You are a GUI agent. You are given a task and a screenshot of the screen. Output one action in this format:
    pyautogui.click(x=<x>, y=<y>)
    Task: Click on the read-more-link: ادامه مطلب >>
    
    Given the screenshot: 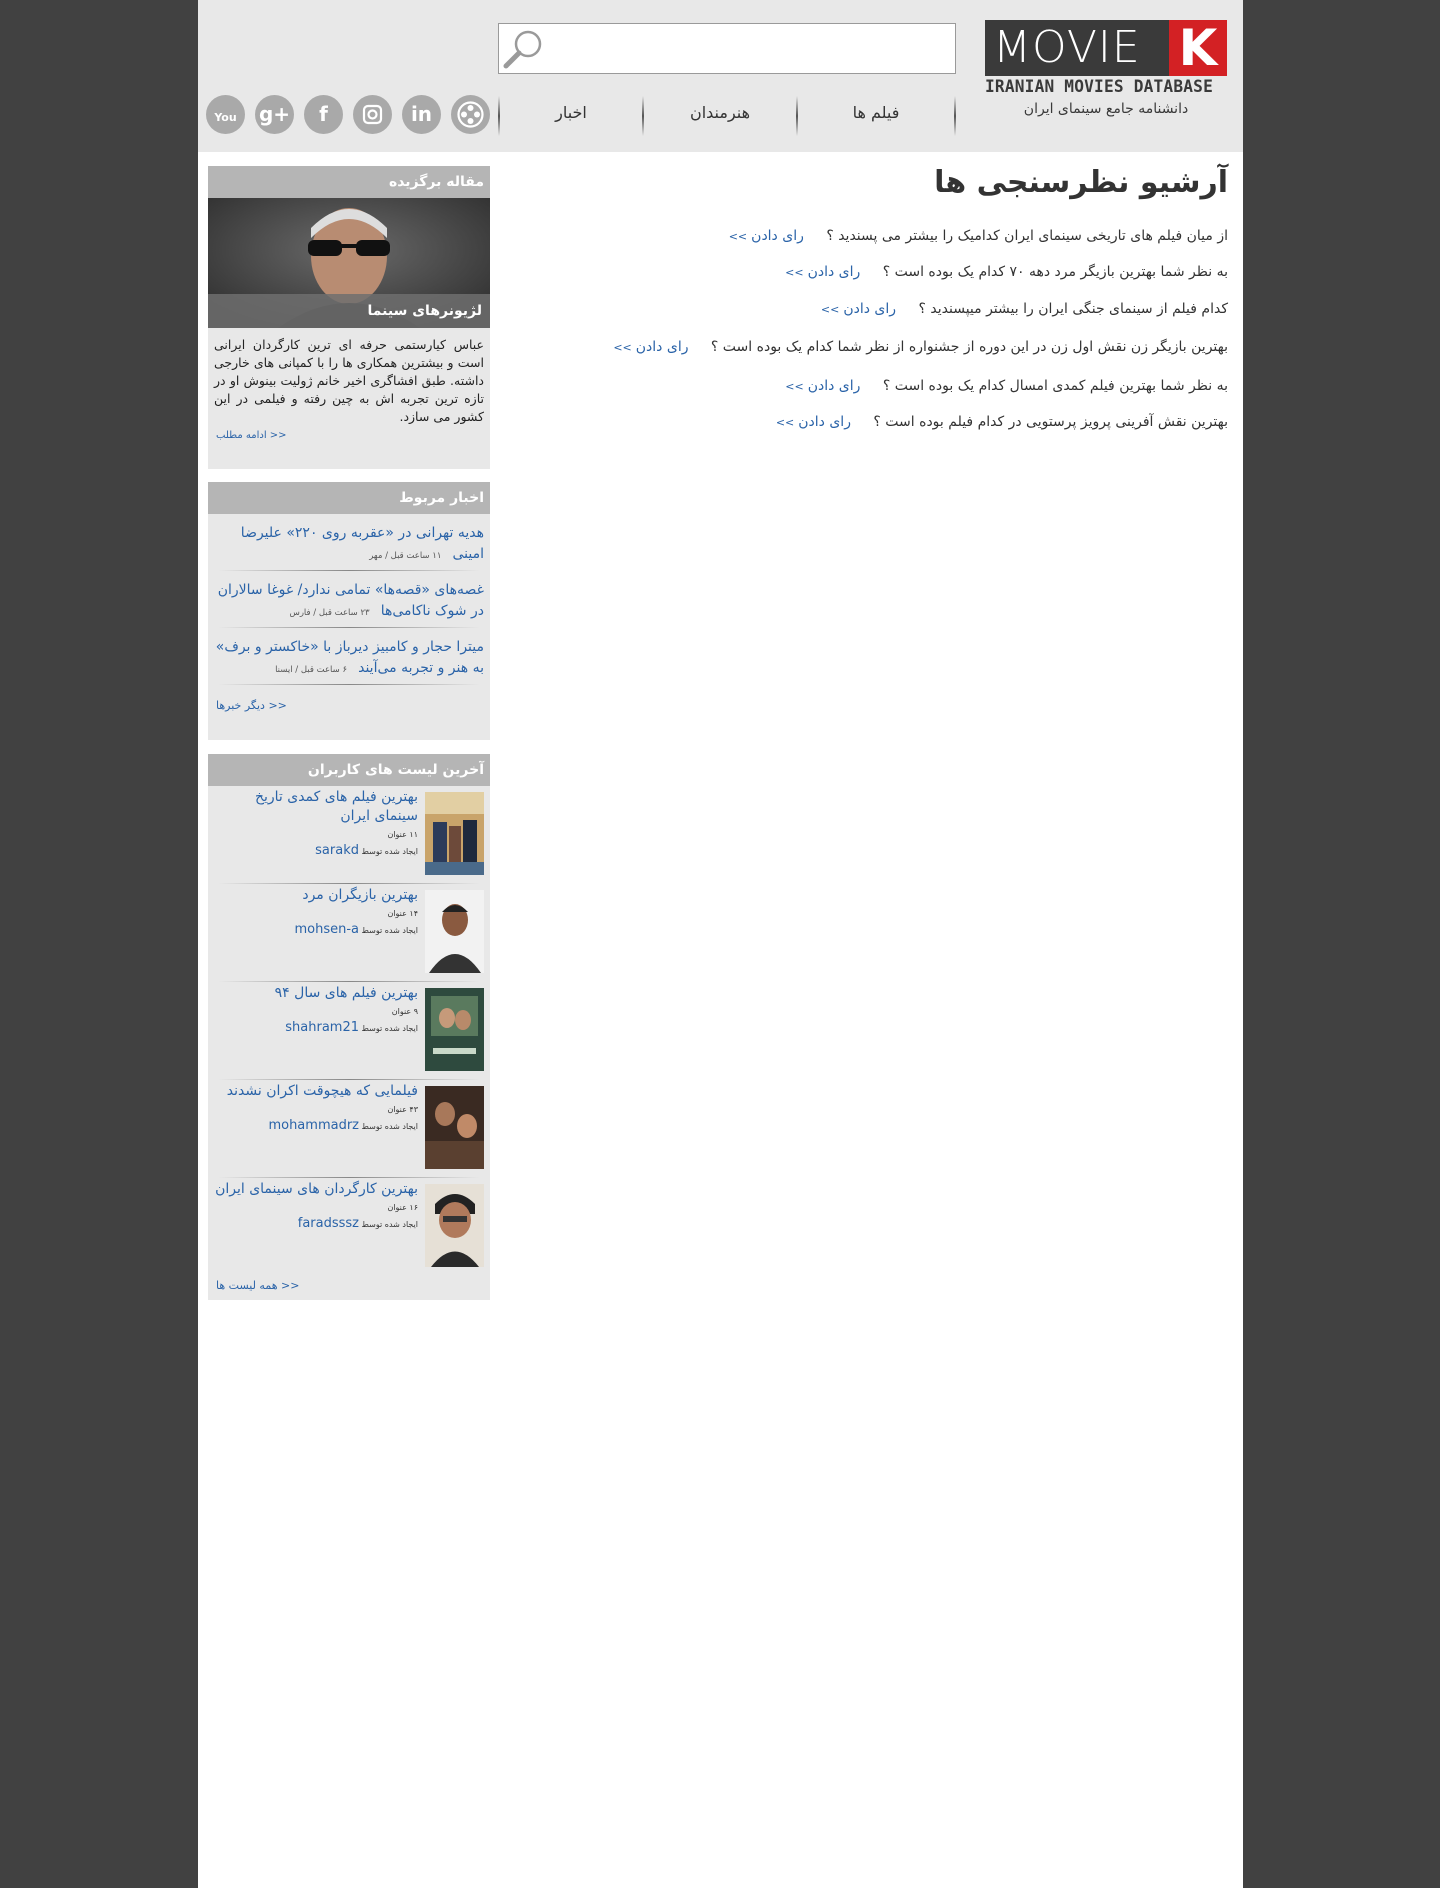 What is the action you would take?
    pyautogui.click(x=349, y=435)
    